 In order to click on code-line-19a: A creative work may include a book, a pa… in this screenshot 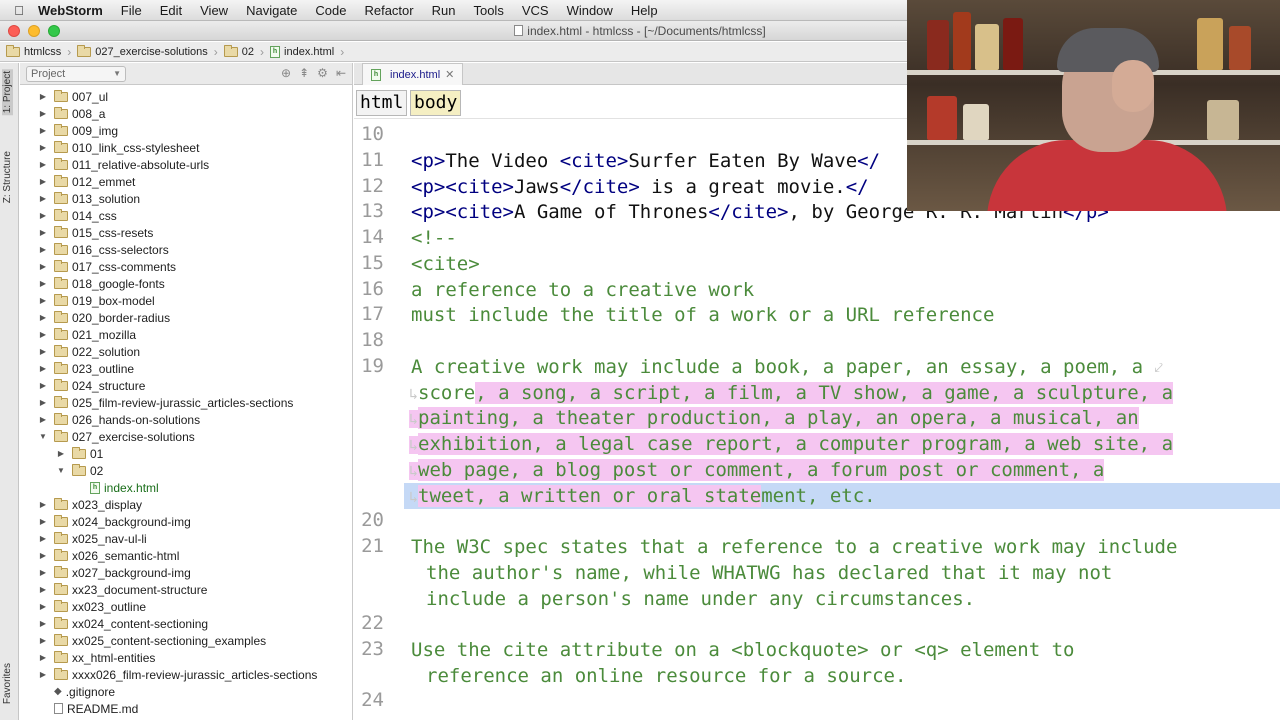, I will do `click(787, 367)`.